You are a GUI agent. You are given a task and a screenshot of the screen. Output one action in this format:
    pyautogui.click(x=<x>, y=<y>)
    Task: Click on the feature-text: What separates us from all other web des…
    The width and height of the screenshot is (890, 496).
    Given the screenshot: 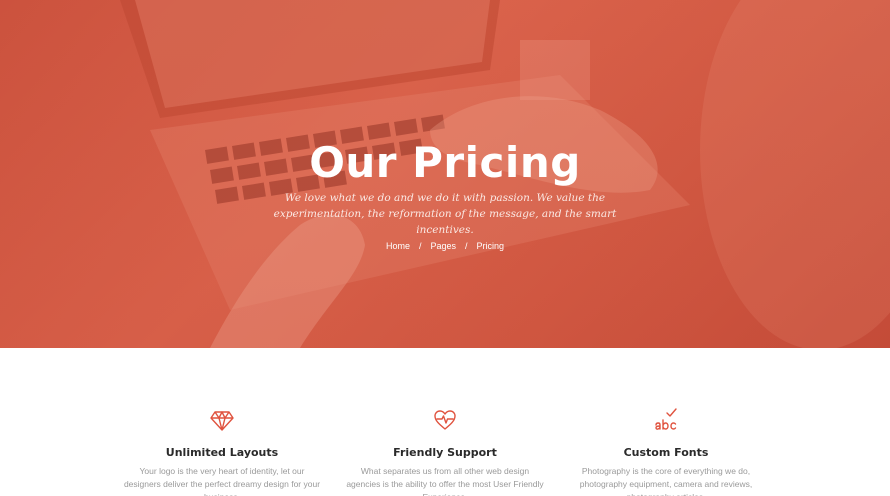 What is the action you would take?
    pyautogui.click(x=445, y=481)
    